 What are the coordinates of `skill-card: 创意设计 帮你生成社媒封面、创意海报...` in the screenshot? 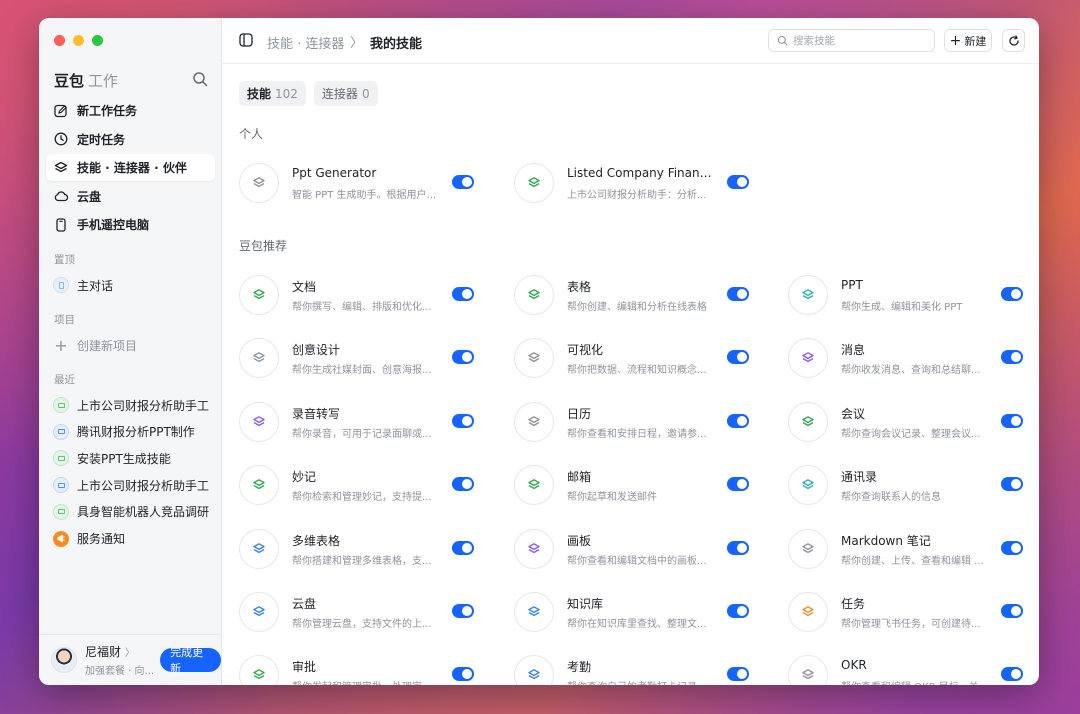 It's located at (356, 358).